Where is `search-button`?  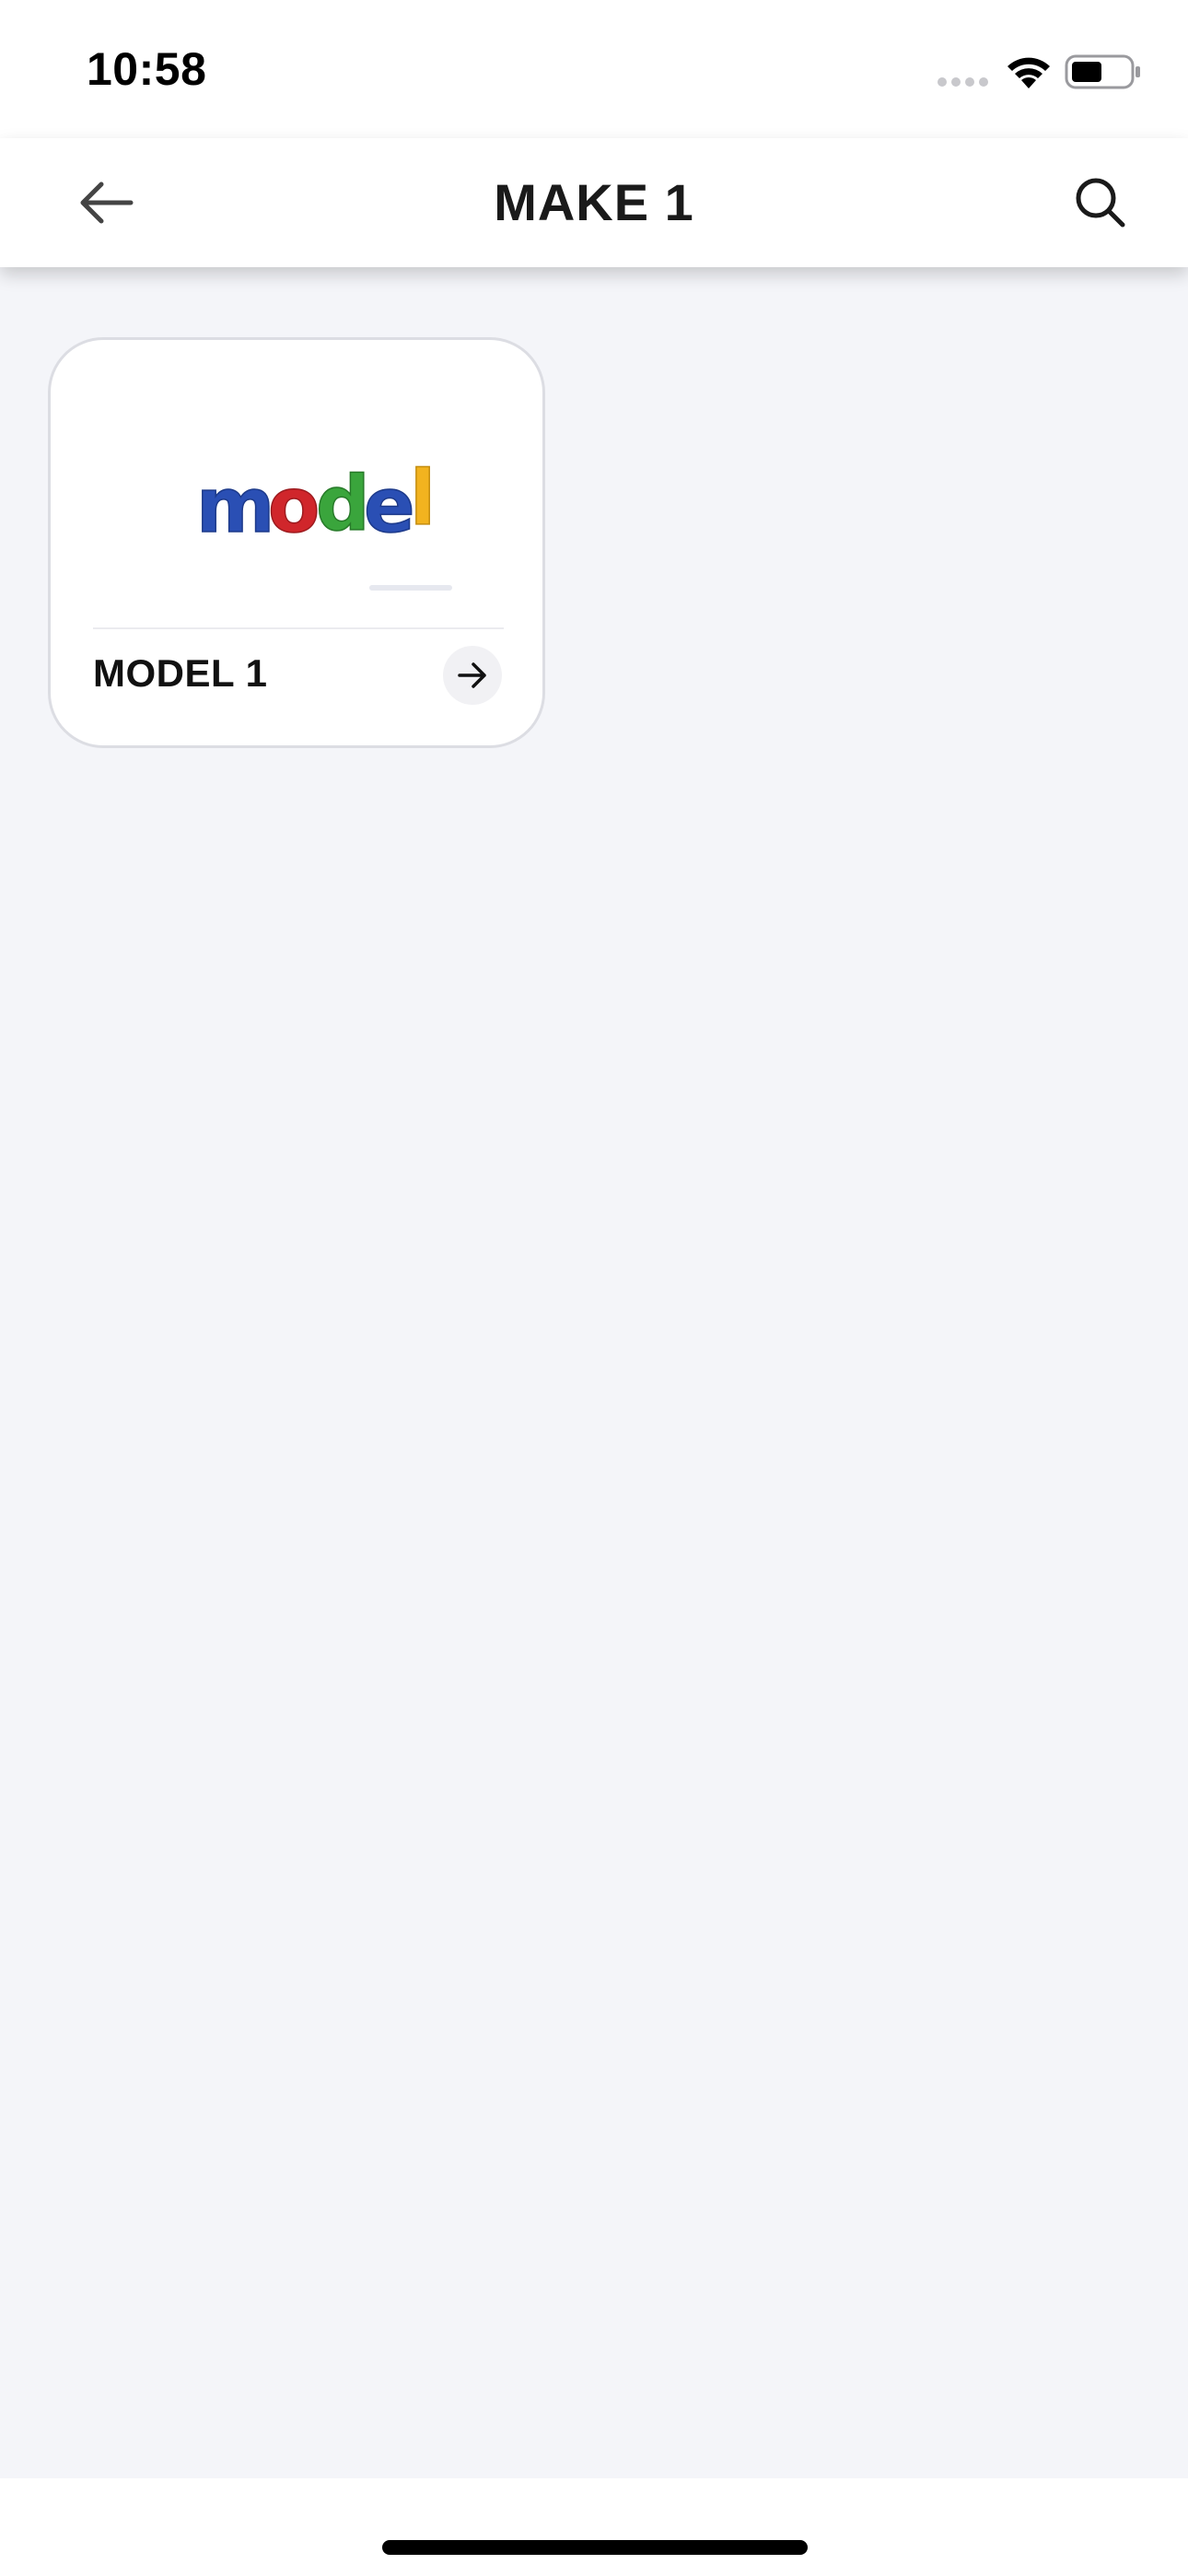
search-button is located at coordinates (1100, 203).